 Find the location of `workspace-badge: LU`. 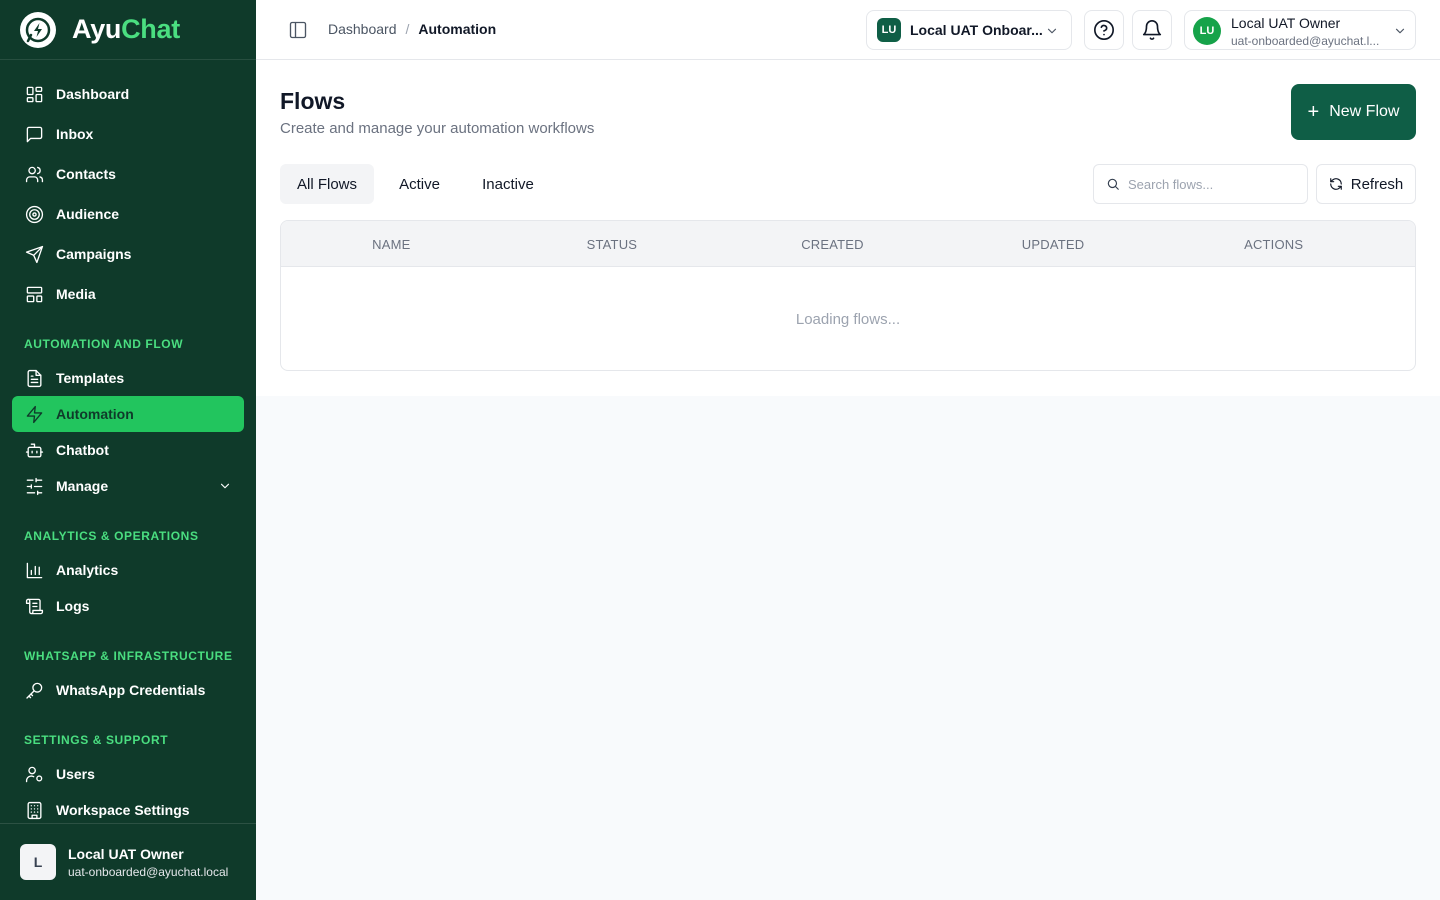

workspace-badge: LU is located at coordinates (889, 30).